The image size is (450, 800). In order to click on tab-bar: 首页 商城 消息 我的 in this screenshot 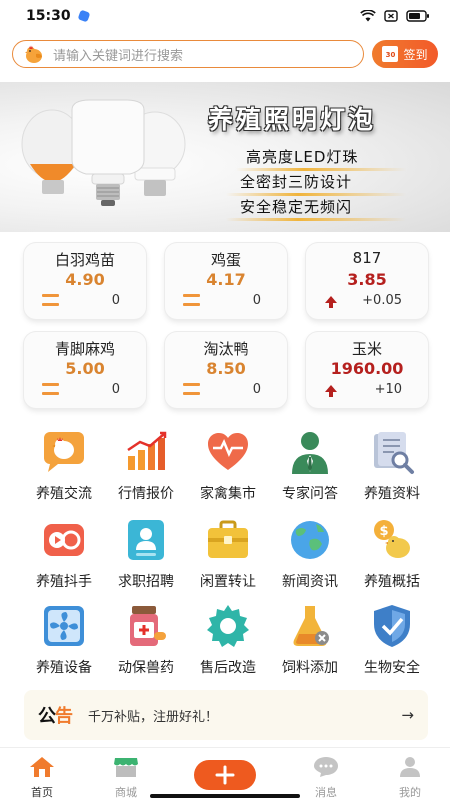, I will do `click(225, 773)`.